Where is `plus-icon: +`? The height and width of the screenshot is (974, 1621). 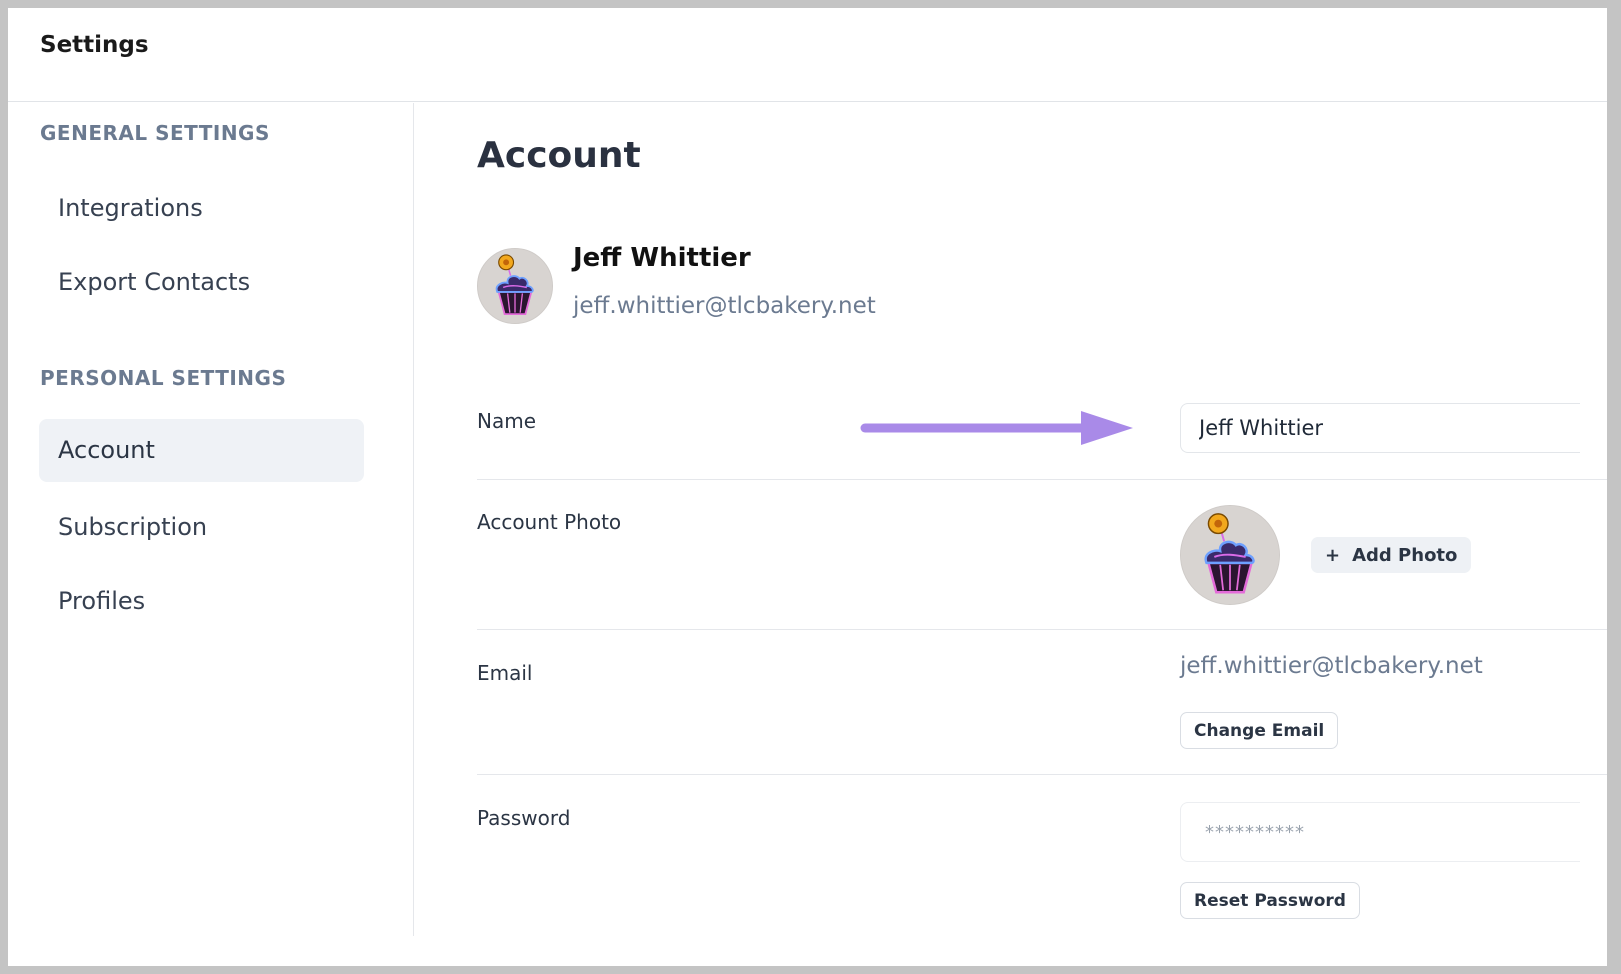
plus-icon: + is located at coordinates (1333, 555).